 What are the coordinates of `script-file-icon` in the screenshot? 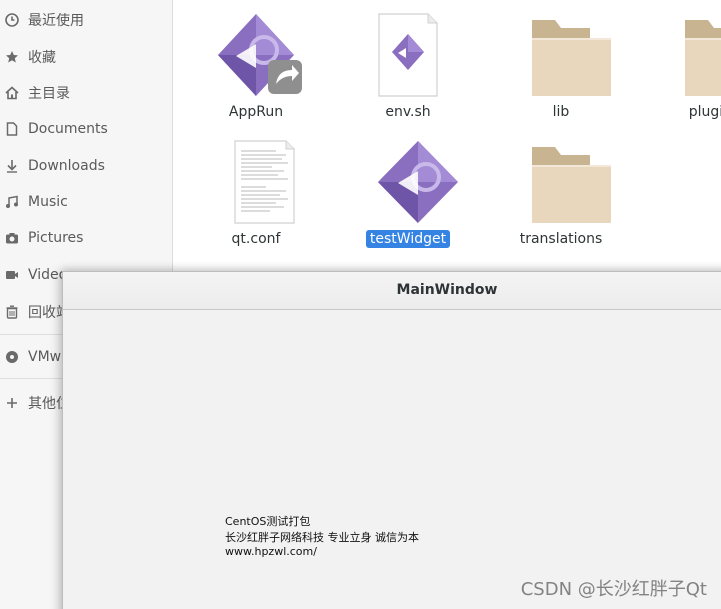 It's located at (408, 55).